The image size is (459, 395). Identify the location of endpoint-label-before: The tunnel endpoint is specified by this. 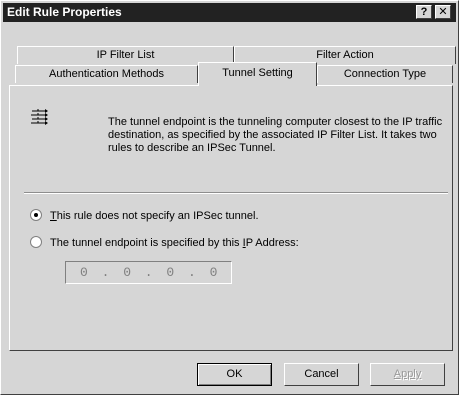
(146, 243).